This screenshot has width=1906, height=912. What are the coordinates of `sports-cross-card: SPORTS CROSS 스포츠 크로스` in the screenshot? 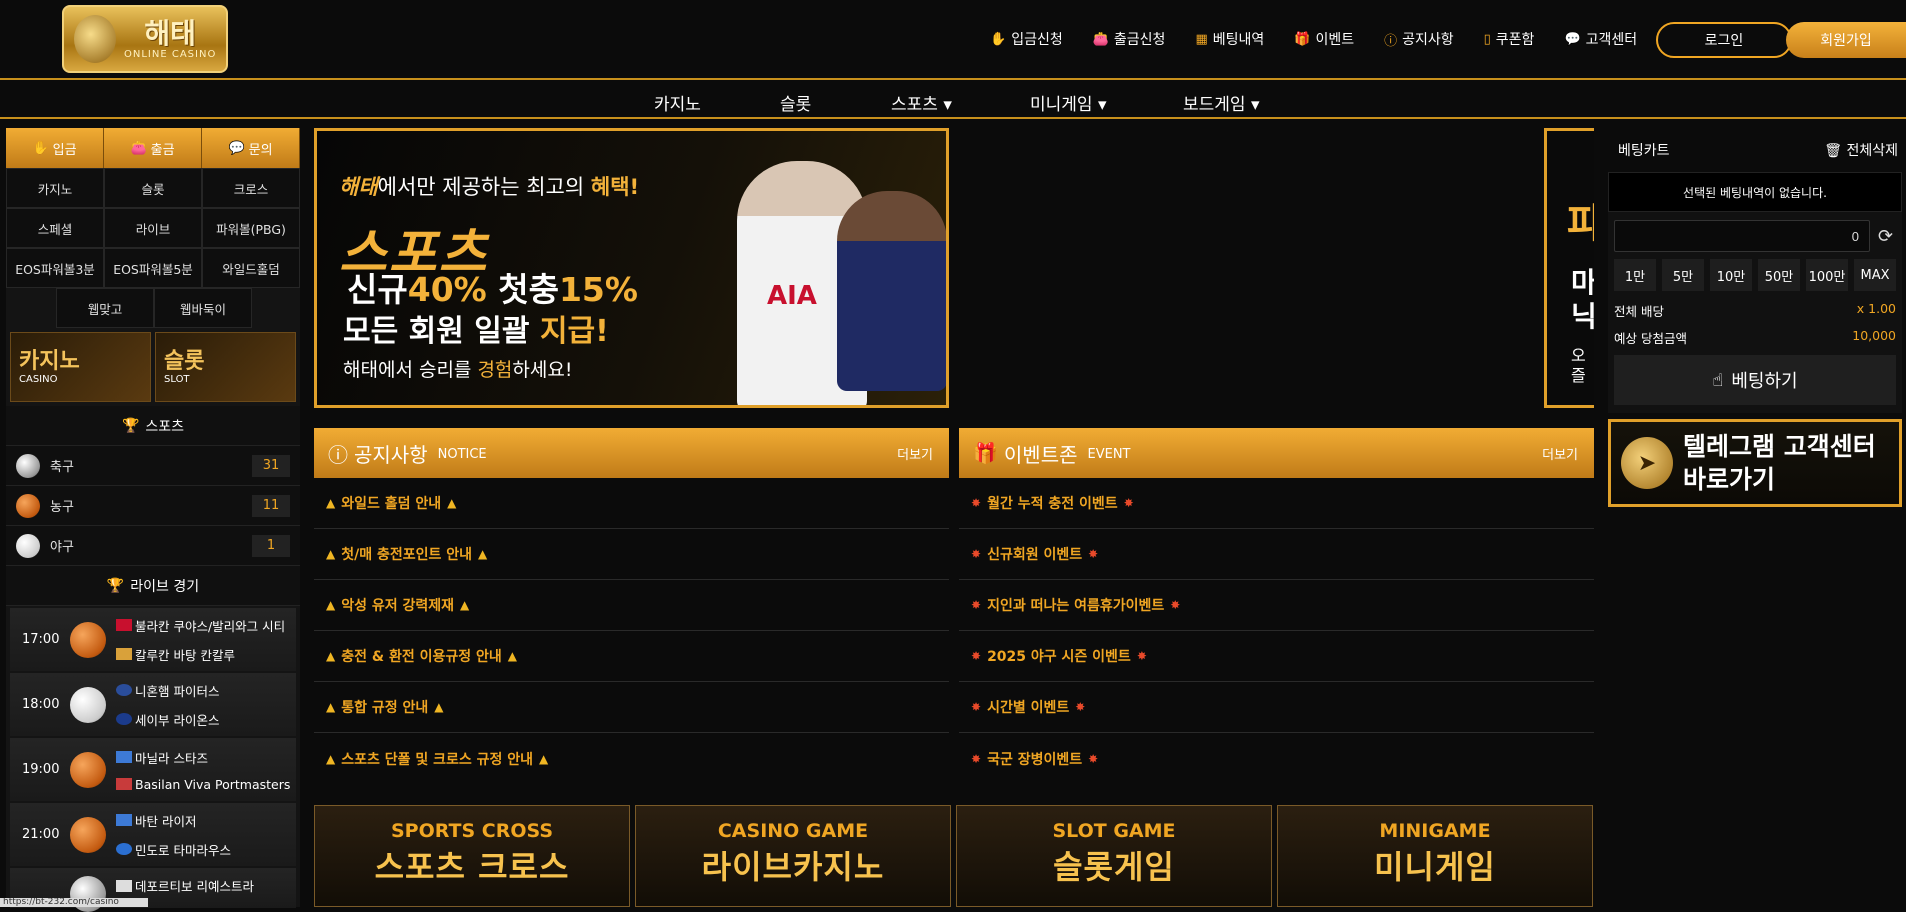 It's located at (472, 856).